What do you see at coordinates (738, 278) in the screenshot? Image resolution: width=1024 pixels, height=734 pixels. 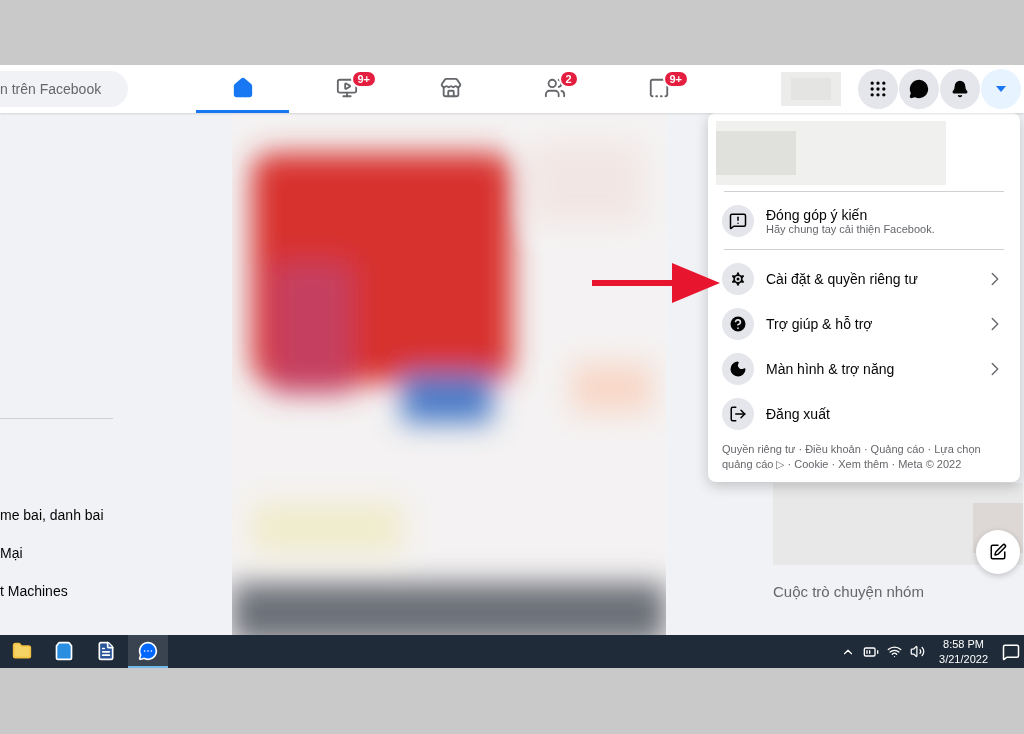 I see `settings-icon` at bounding box center [738, 278].